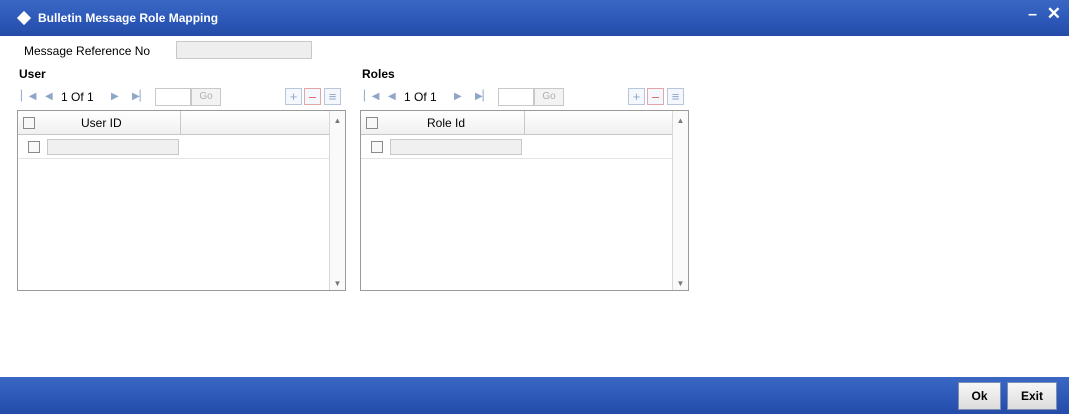 The height and width of the screenshot is (414, 1069). Describe the element at coordinates (1032, 396) in the screenshot. I see `exit-button: Exit` at that location.